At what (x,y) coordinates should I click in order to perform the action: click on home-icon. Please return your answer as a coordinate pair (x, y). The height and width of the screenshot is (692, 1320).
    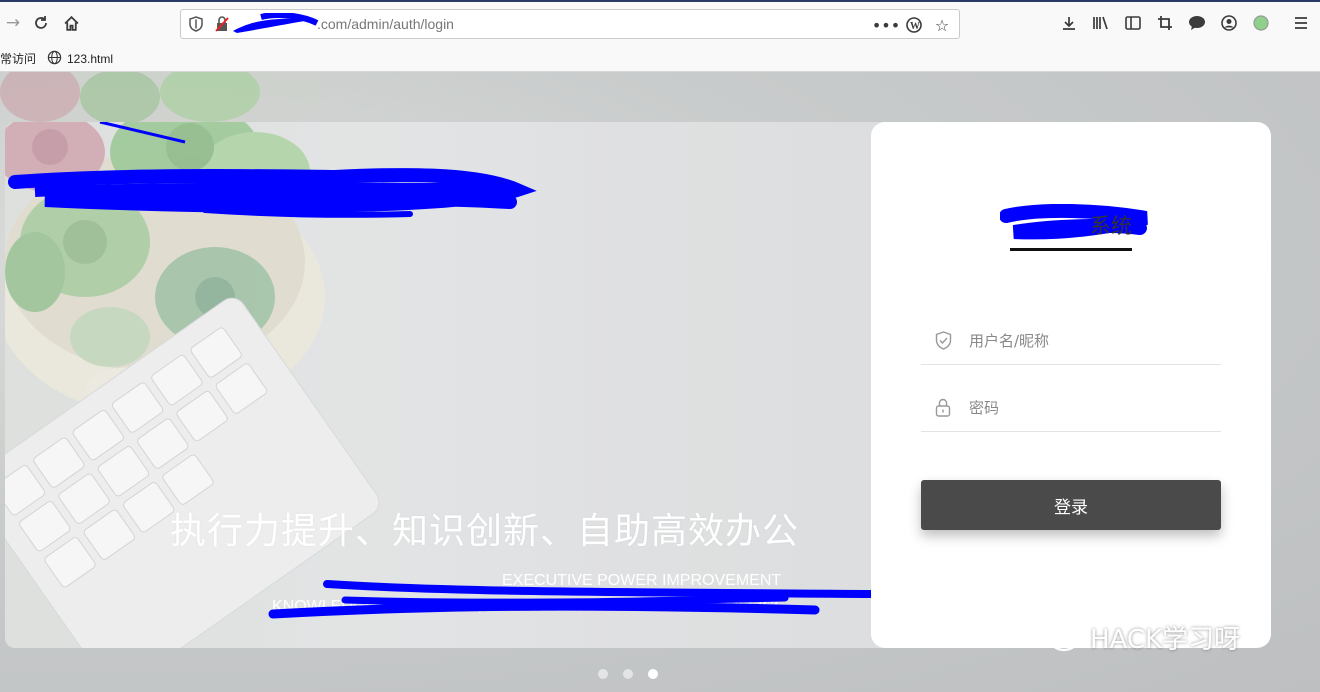
    Looking at the image, I should click on (71, 23).